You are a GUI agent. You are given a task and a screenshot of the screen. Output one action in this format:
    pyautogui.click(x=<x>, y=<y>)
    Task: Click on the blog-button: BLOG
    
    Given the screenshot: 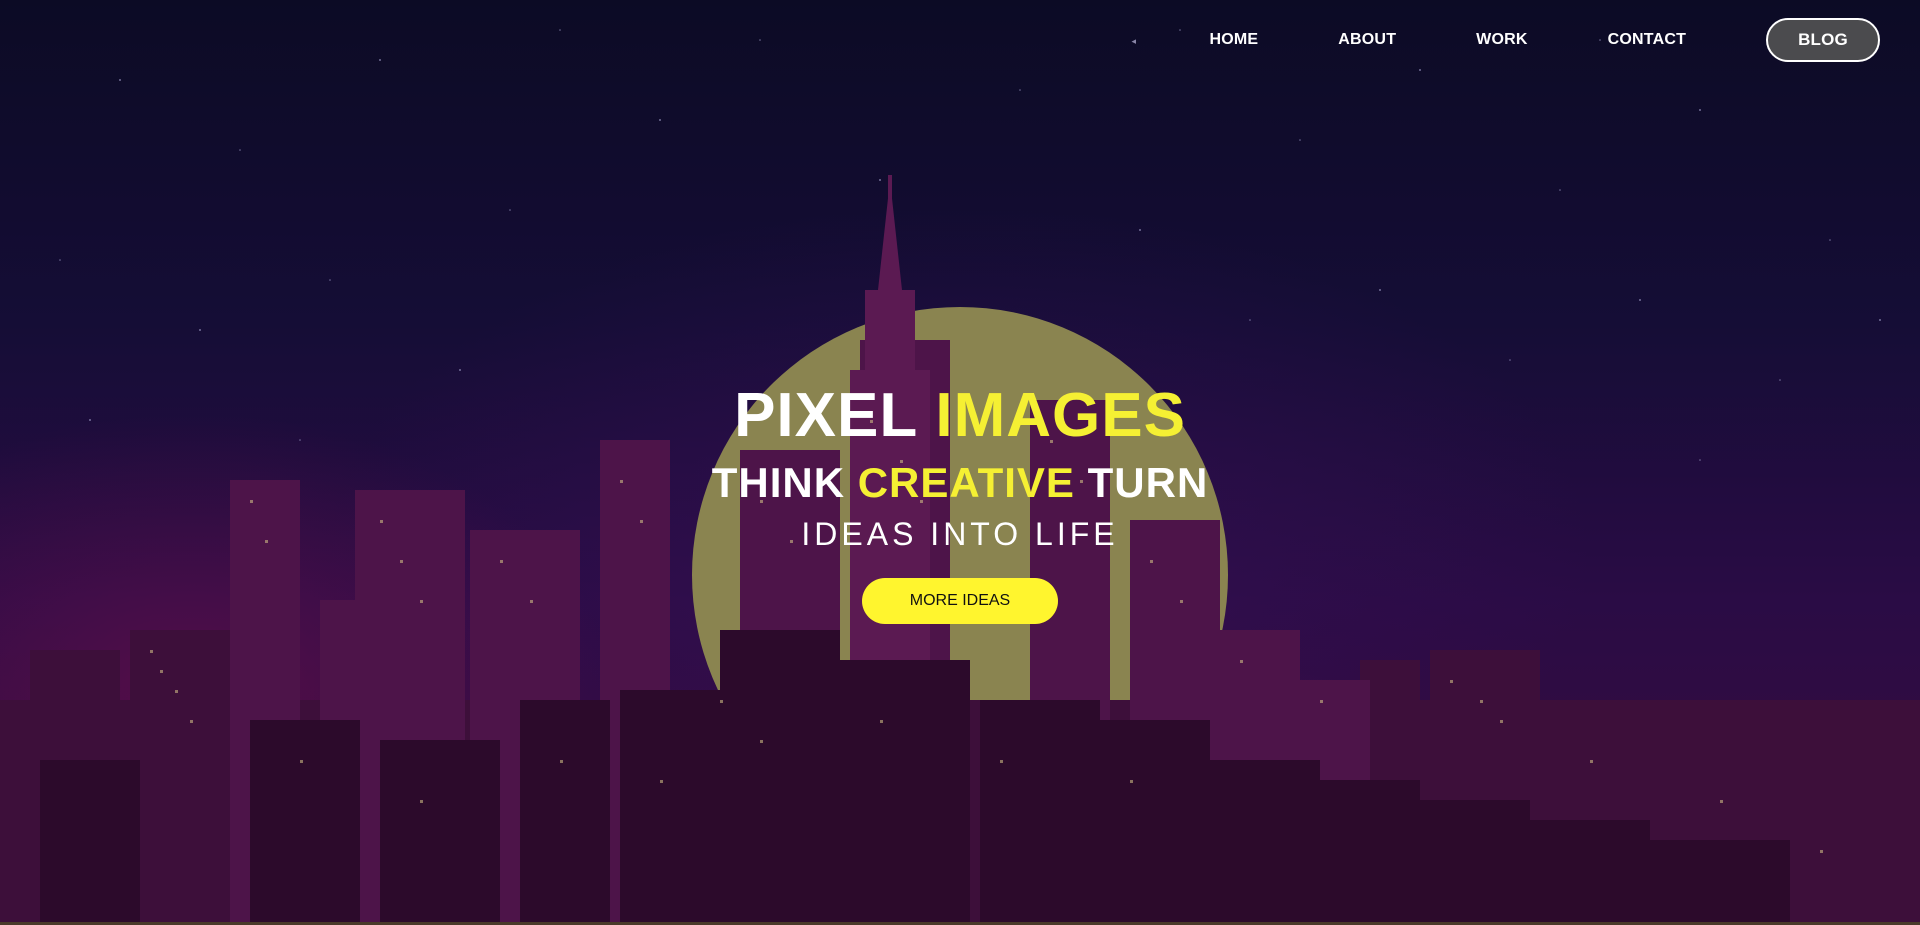 What is the action you would take?
    pyautogui.click(x=1823, y=40)
    